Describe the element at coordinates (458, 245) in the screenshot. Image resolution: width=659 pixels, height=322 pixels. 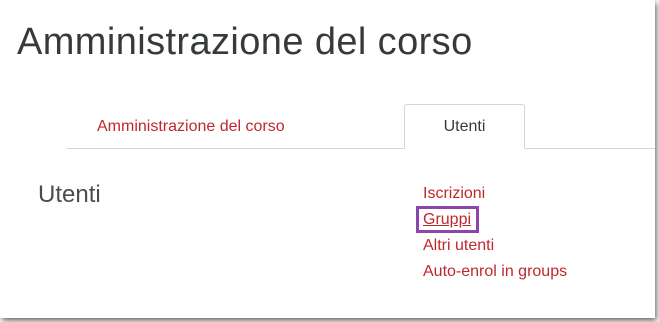
I see `link-other-users: Altri utenti` at that location.